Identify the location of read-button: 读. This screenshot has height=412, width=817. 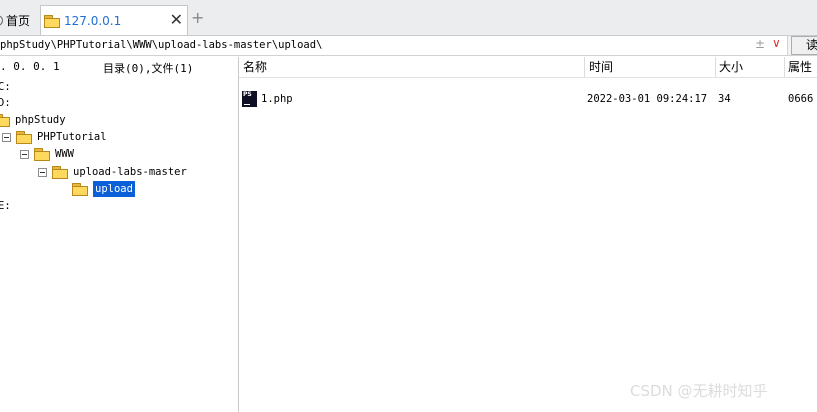
(804, 45).